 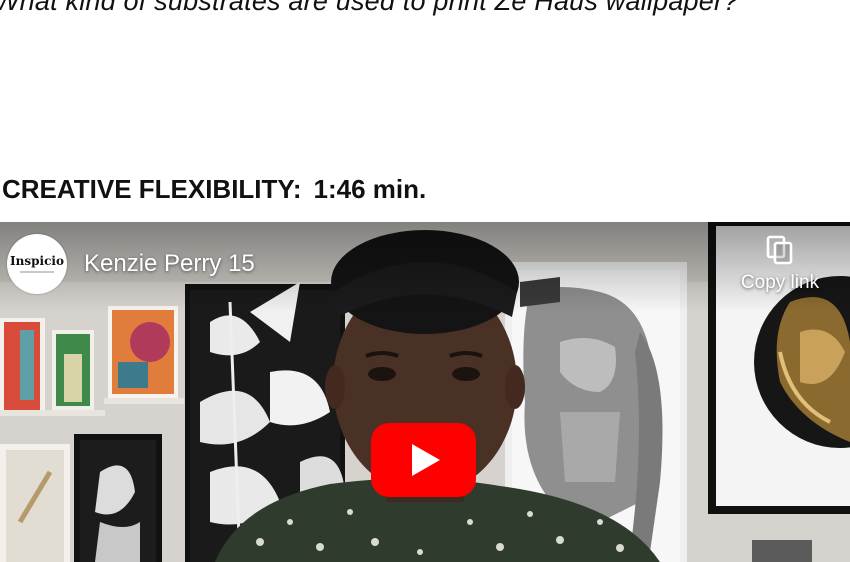 I want to click on channel-avatar: Inspicio, so click(x=37, y=264).